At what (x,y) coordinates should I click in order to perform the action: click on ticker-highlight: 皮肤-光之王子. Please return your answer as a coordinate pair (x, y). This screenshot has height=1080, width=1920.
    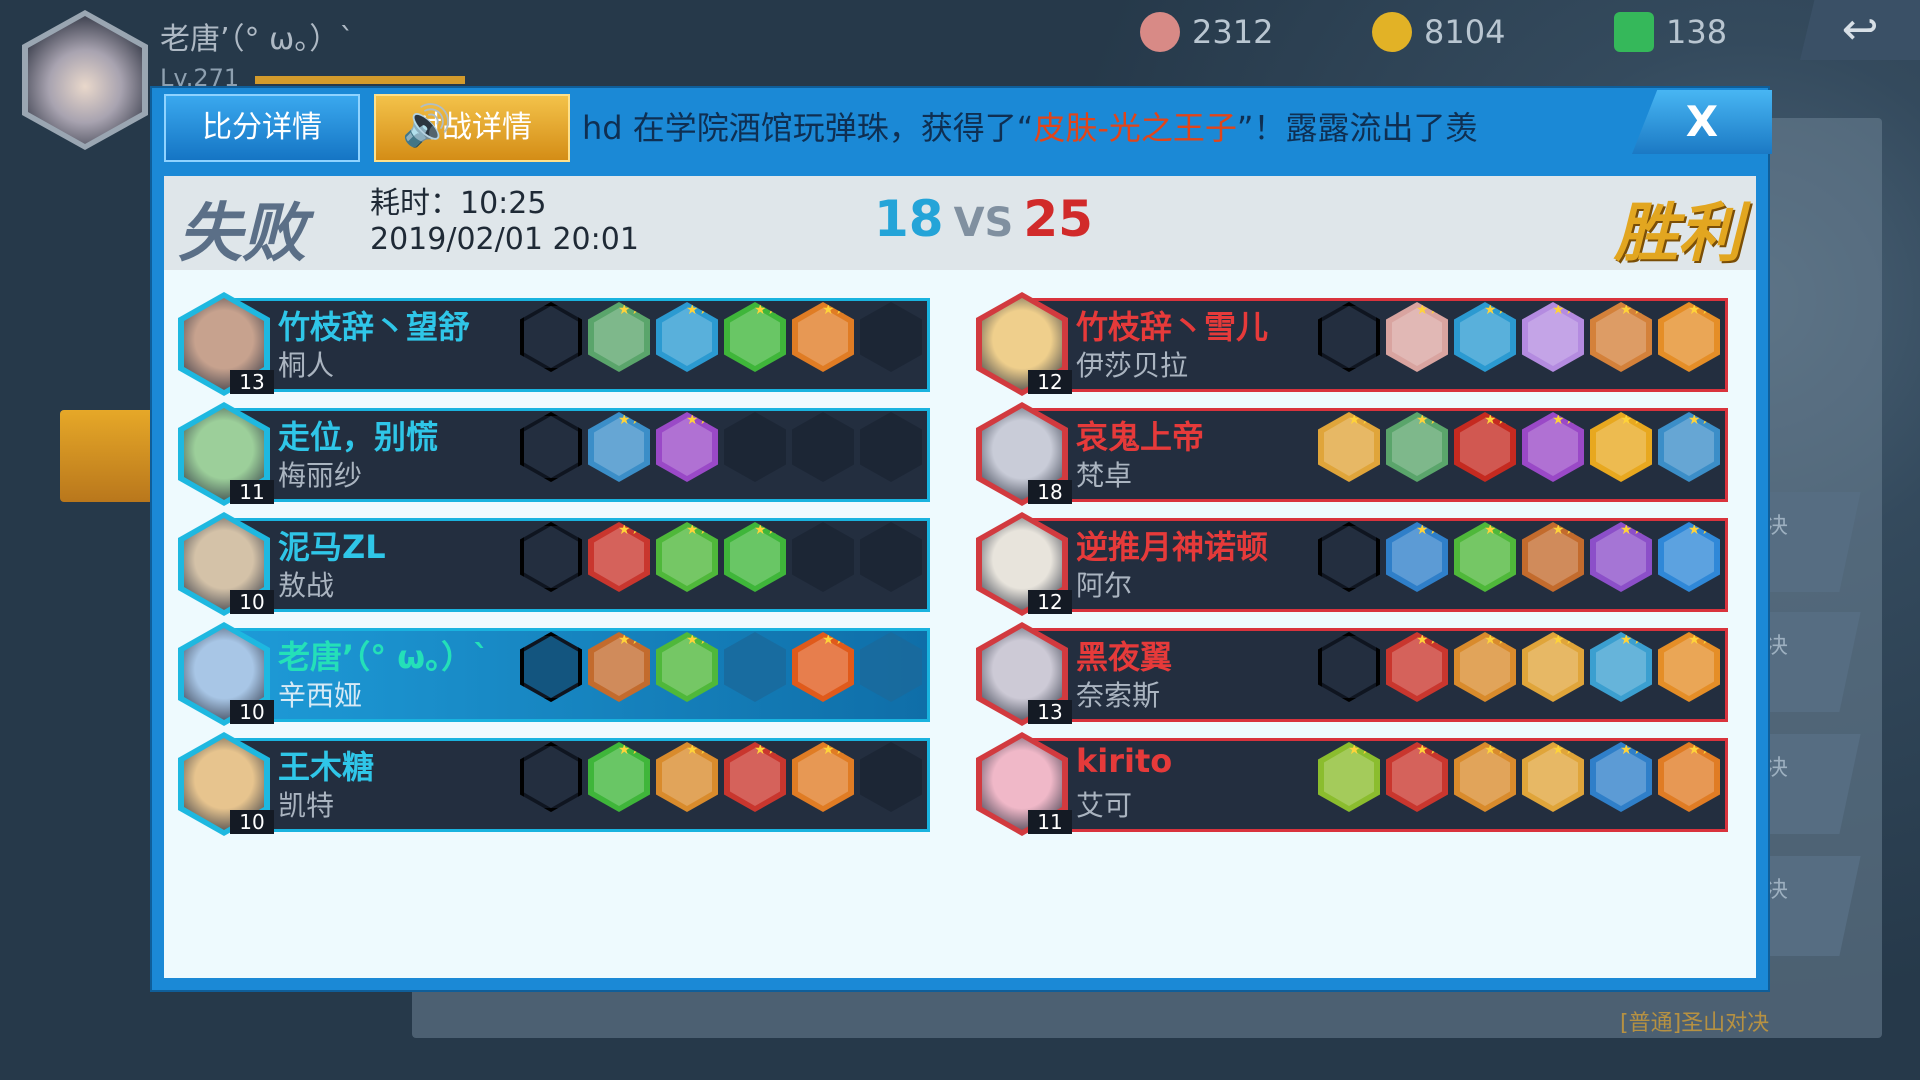
    Looking at the image, I should click on (1135, 128).